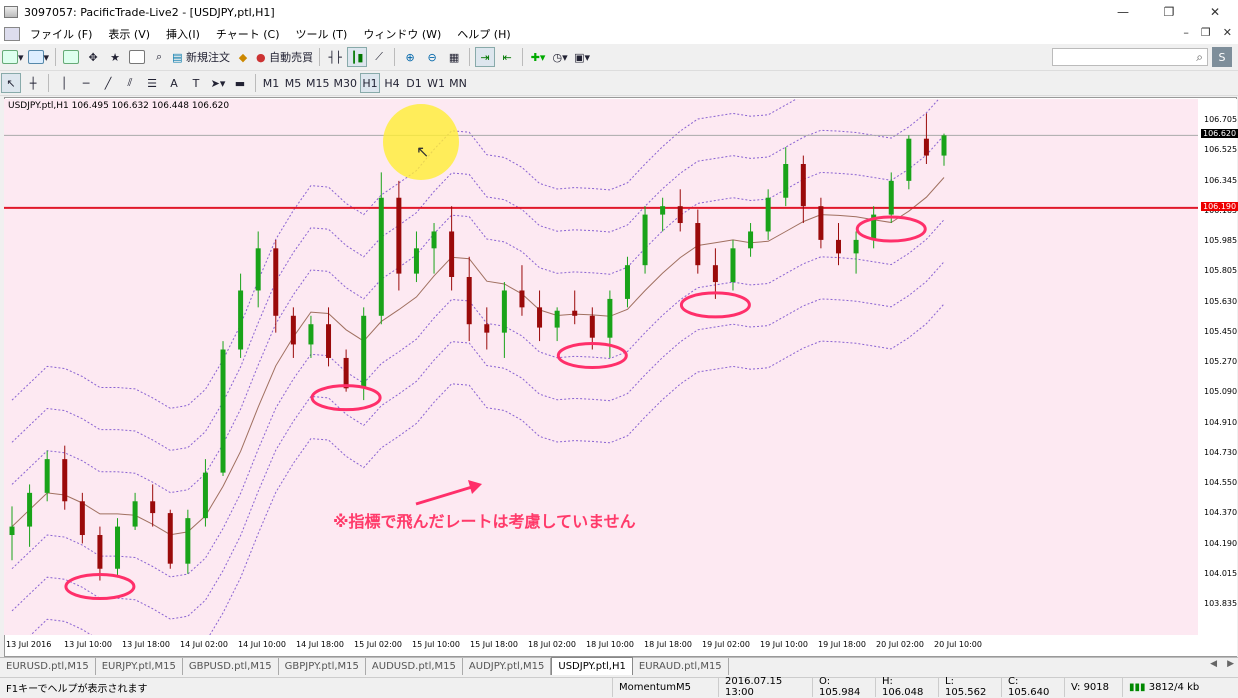 The image size is (1238, 698). What do you see at coordinates (784, 644) in the screenshot?
I see `x-tick-label: 19 Jul 10:00` at bounding box center [784, 644].